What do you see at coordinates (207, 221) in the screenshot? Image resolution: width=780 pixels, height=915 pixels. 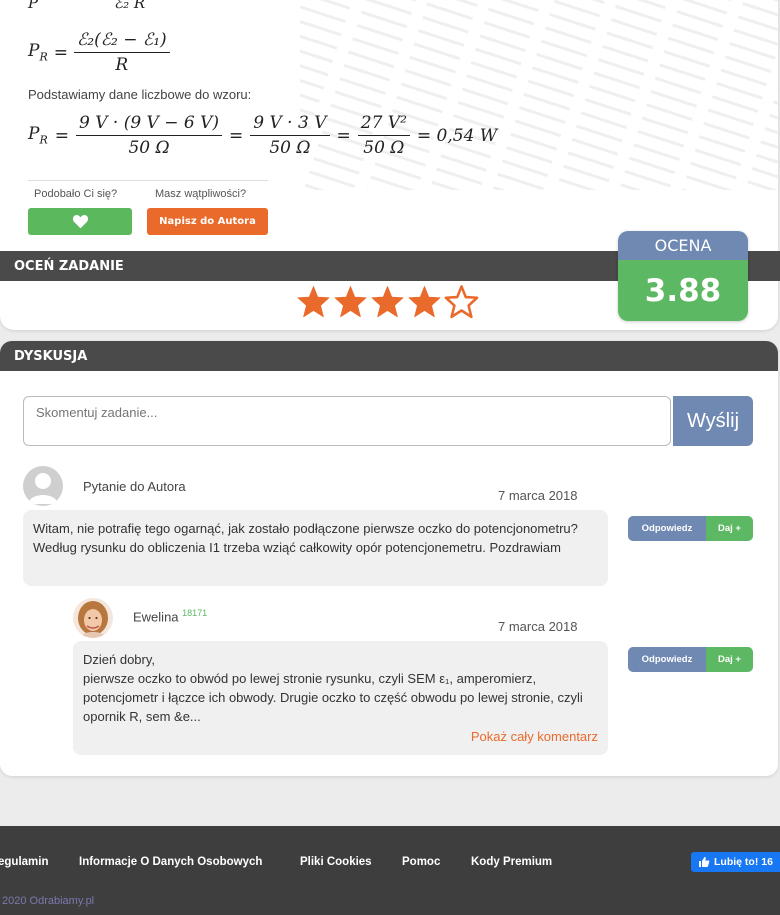 I see `write-to-author-button: Napisz do Autora` at bounding box center [207, 221].